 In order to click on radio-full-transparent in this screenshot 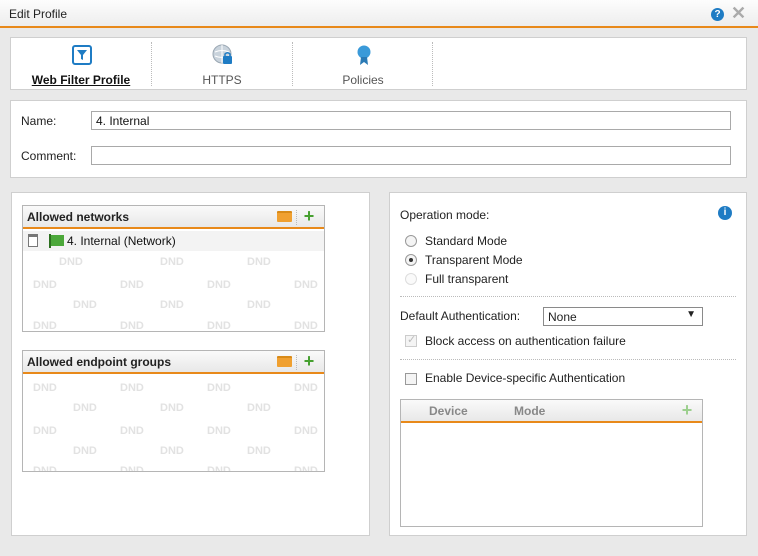, I will do `click(411, 279)`.